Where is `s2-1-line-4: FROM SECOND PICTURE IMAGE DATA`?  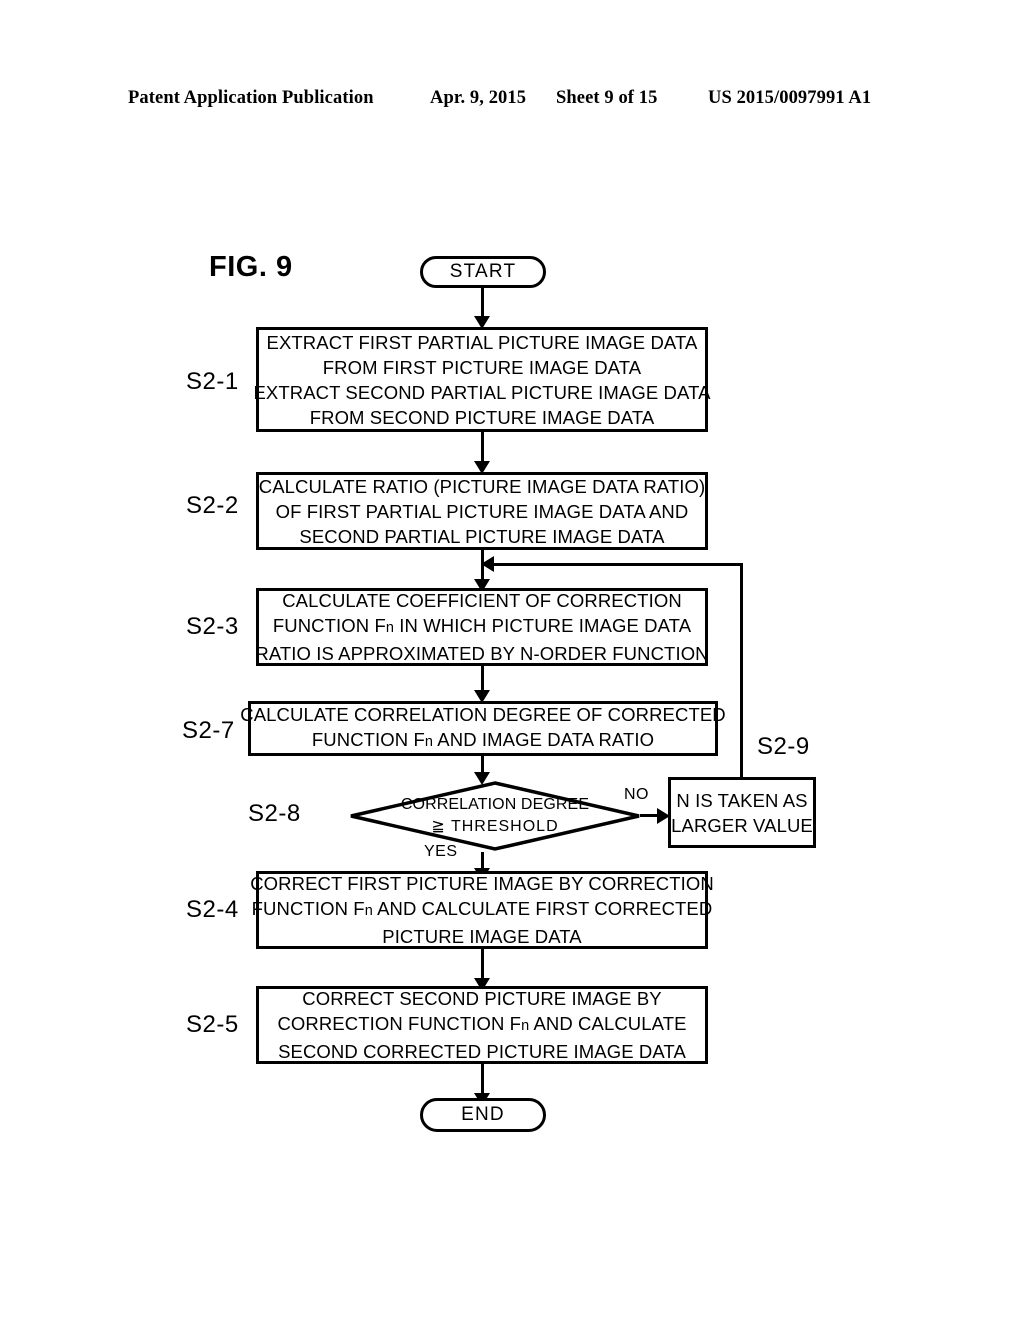
s2-1-line-4: FROM SECOND PICTURE IMAGE DATA is located at coordinates (482, 417).